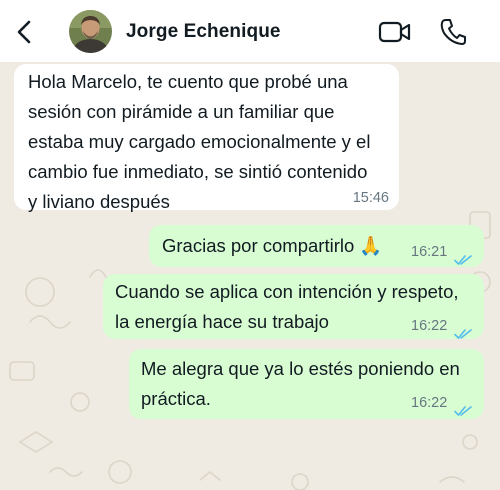  I want to click on phone-icon, so click(453, 31).